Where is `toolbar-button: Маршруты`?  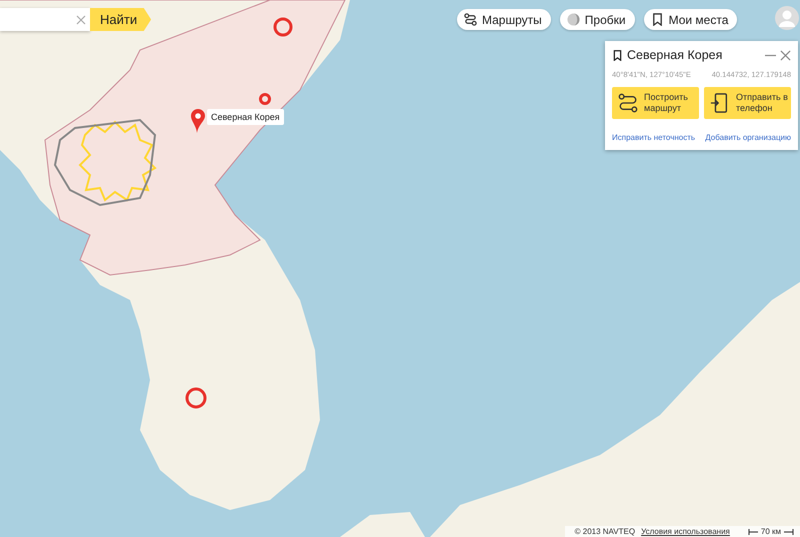 toolbar-button: Маршруты is located at coordinates (504, 19).